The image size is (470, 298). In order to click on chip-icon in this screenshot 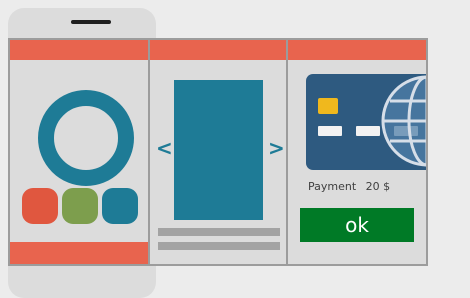, I will do `click(328, 106)`.